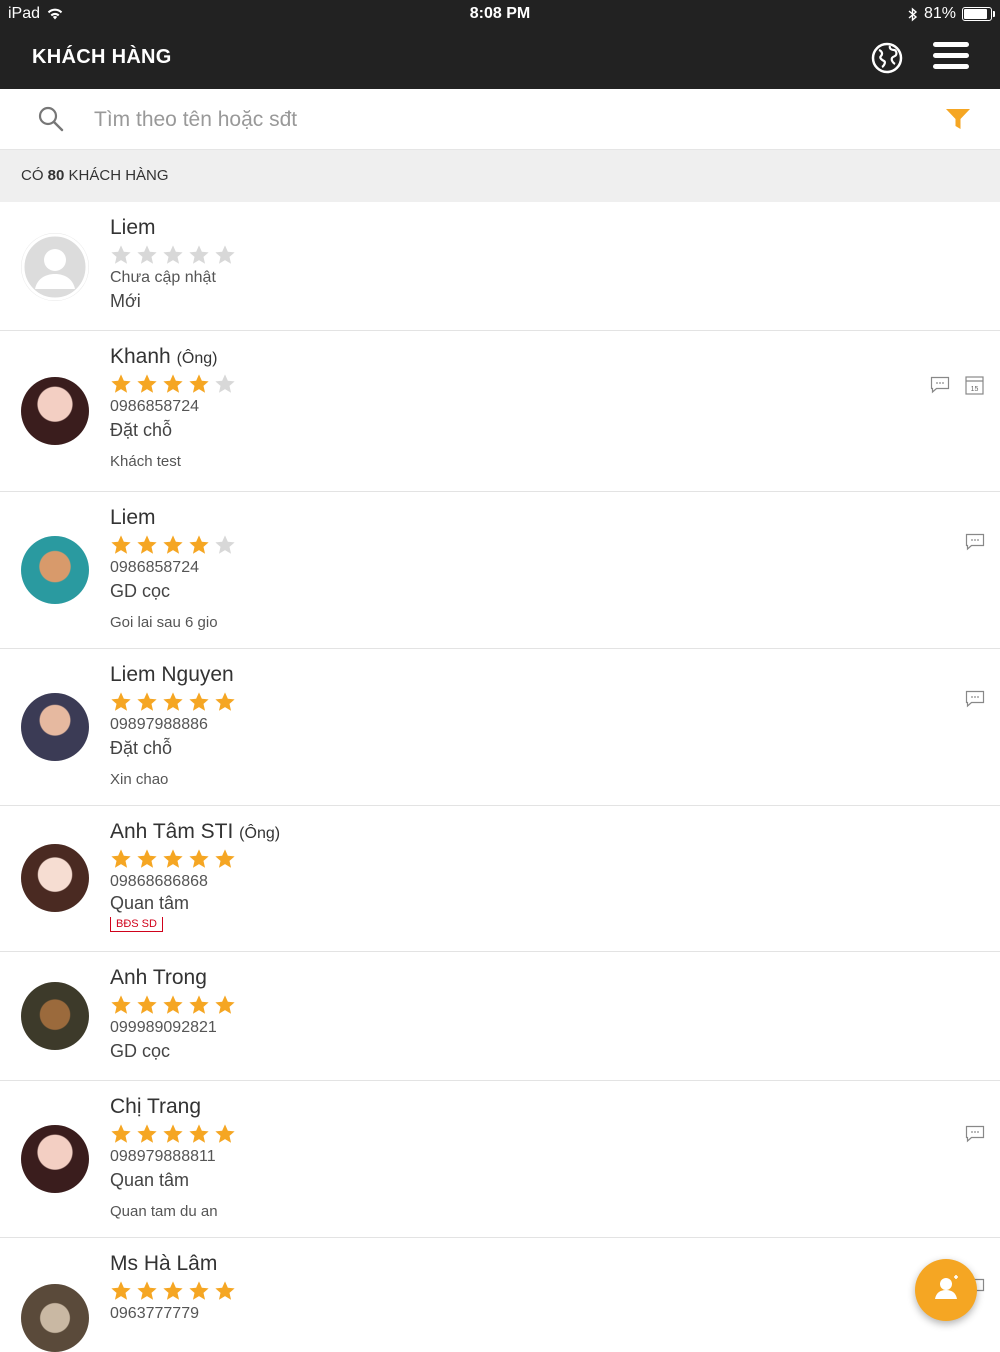 This screenshot has height=1352, width=1000. I want to click on customer-name: Anh Trong, so click(158, 977).